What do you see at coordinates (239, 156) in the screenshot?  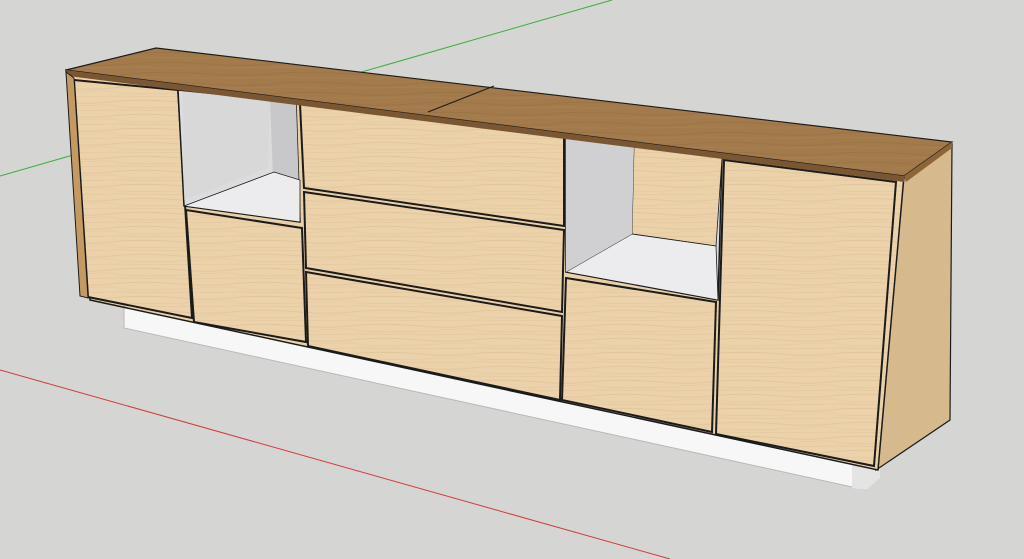 I see `left-cubby` at bounding box center [239, 156].